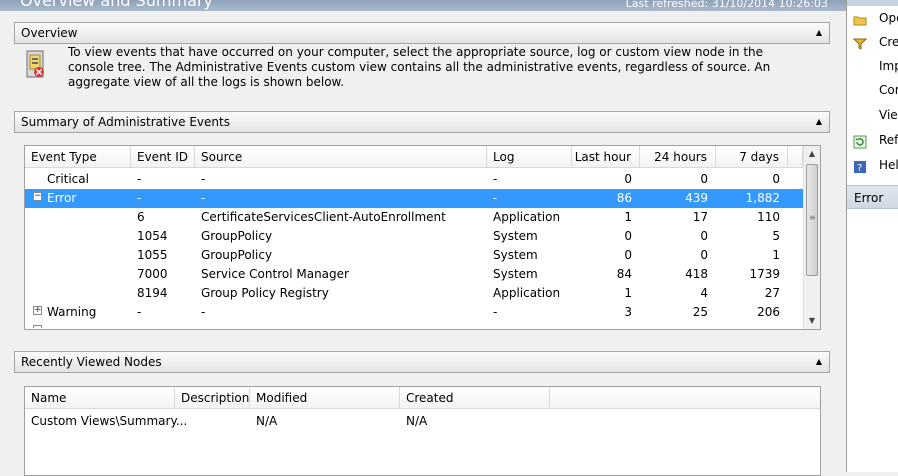 This screenshot has height=476, width=898. I want to click on cell-d7: 1,882, so click(762, 198).